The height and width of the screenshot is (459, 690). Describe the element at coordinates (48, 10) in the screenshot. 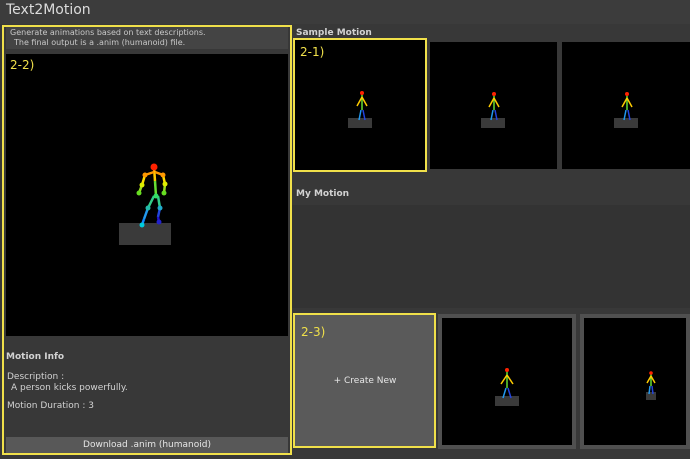

I see `app-title: Text2Motion` at that location.